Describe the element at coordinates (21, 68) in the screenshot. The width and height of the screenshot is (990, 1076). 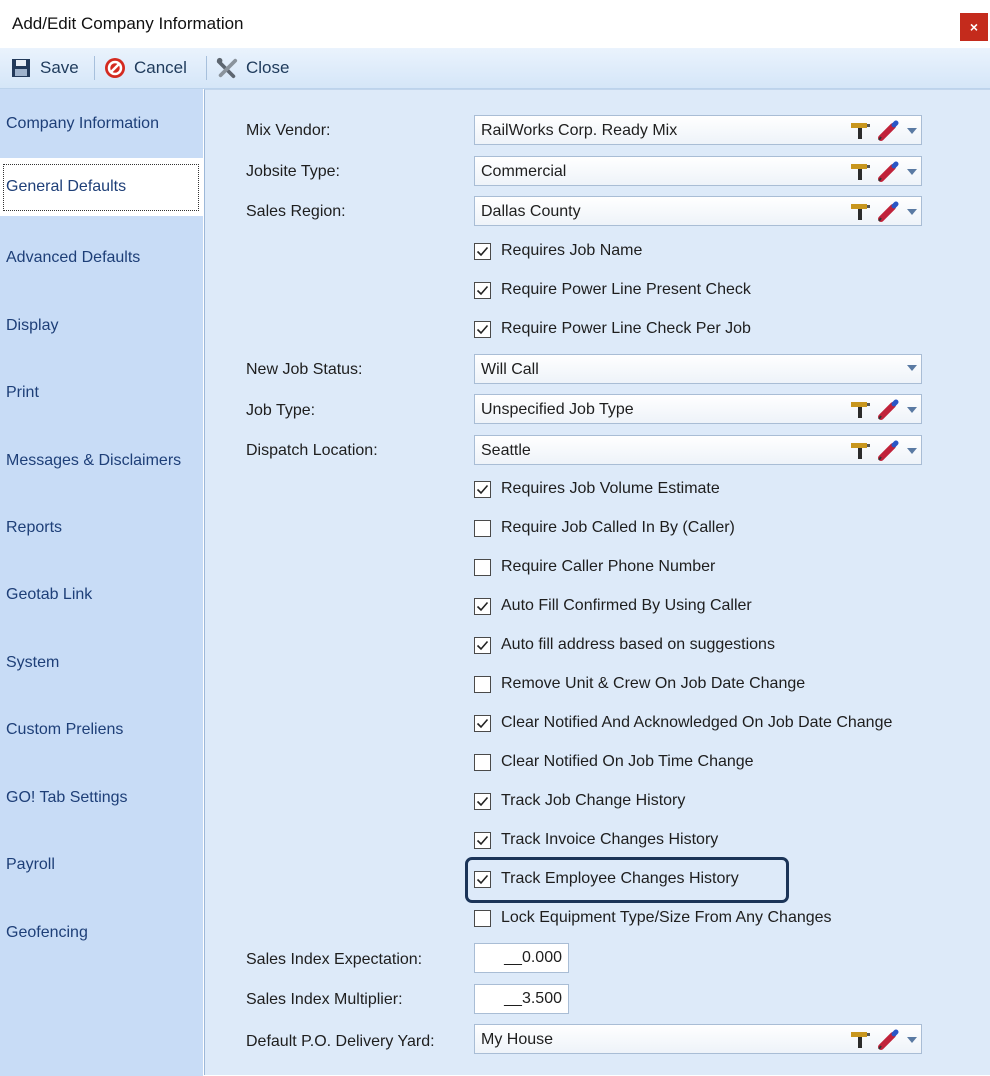
I see `save-icon` at that location.